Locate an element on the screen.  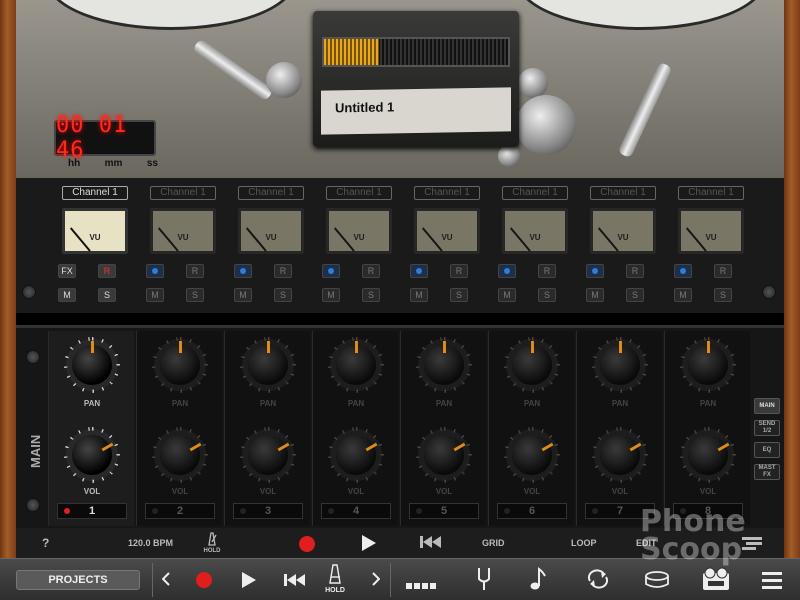
mixer-section-label: MAIN is located at coordinates (35, 451).